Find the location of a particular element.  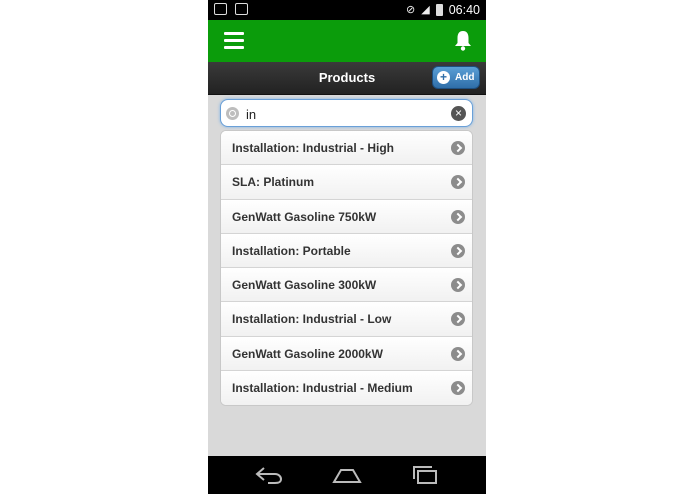

signal-icon: ◢ is located at coordinates (425, 10).